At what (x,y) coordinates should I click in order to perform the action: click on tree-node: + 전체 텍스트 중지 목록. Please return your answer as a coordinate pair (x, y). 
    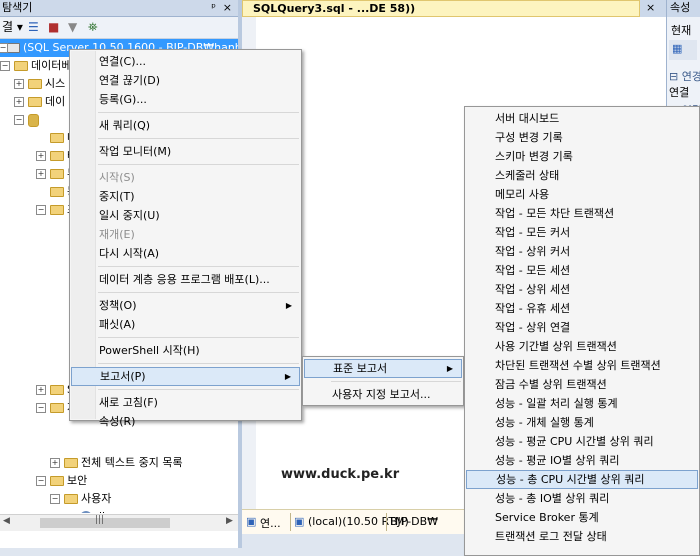
    Looking at the image, I should click on (116, 463).